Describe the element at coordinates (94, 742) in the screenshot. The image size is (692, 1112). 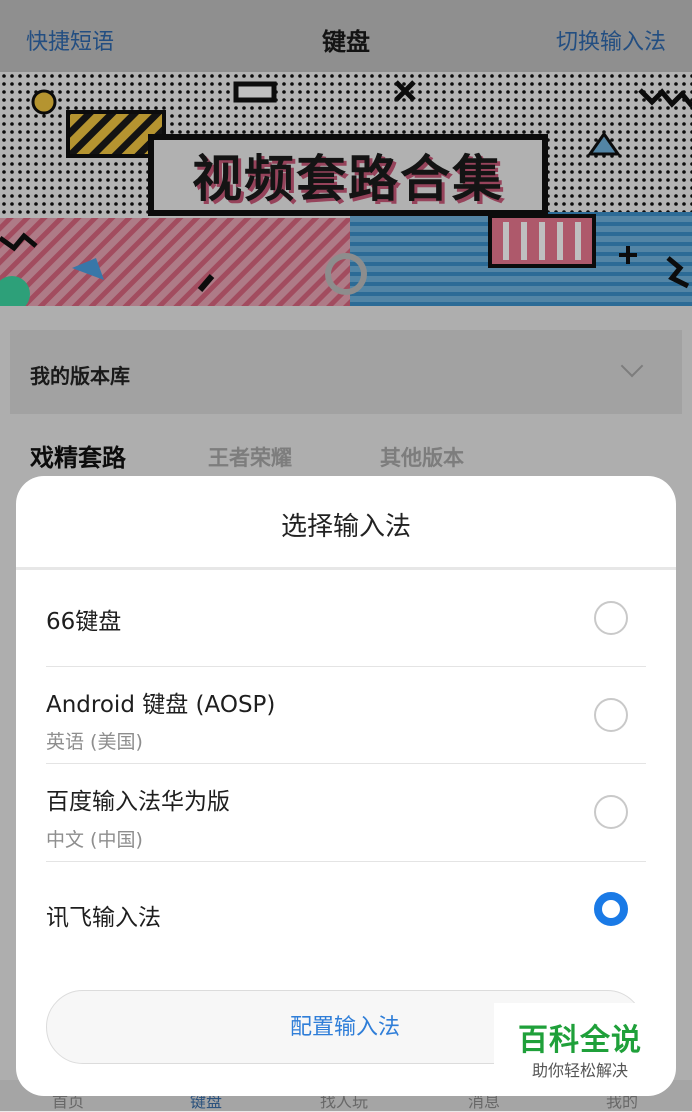
I see `option-subtitle: 英语 (美国)` at that location.